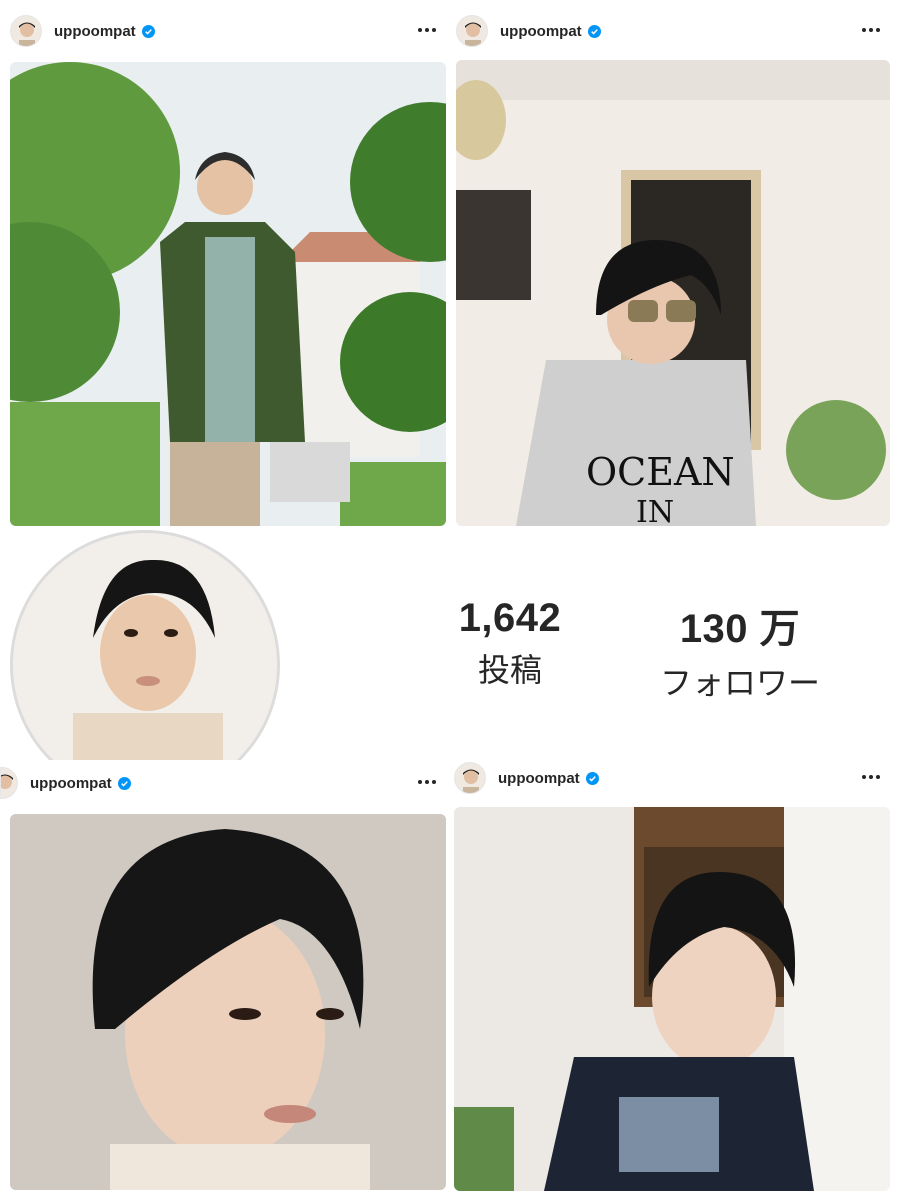  I want to click on posts-count: 1,642 投稿, so click(510, 643).